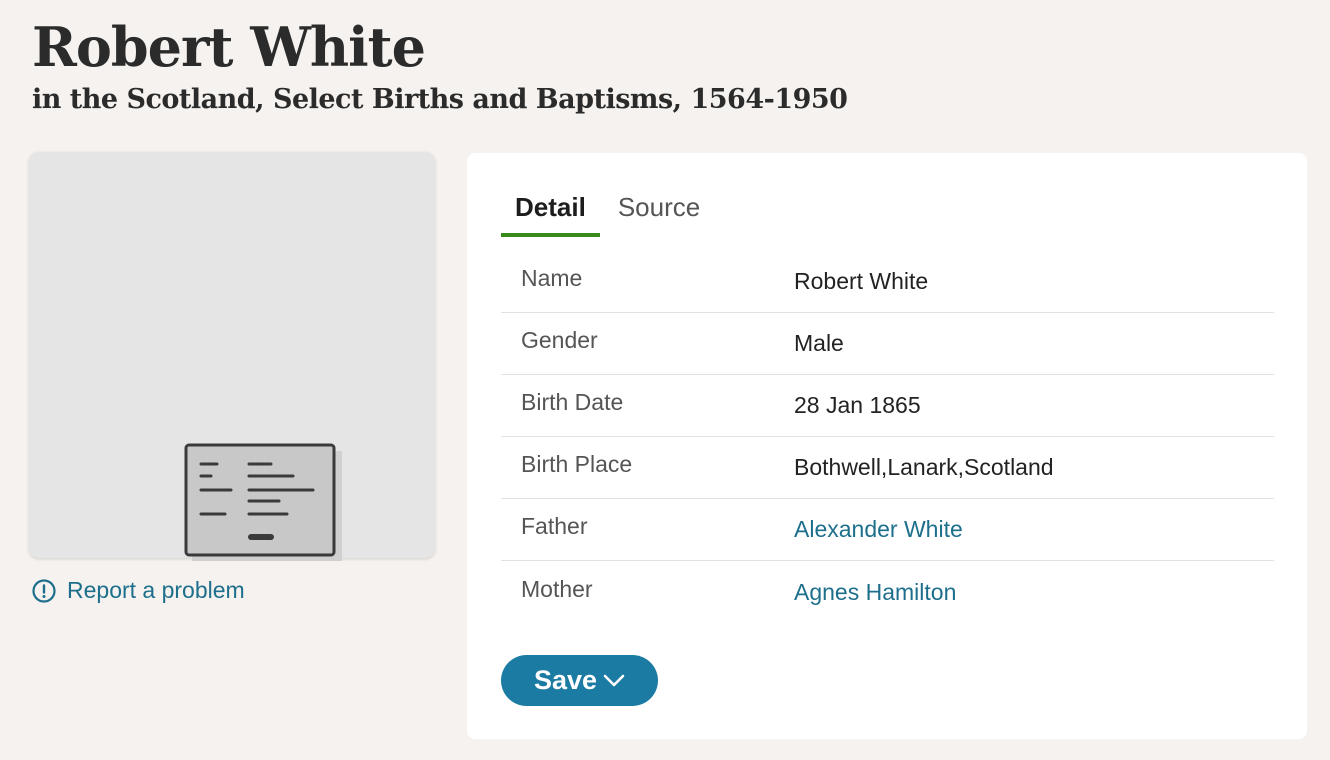 This screenshot has height=760, width=1330. What do you see at coordinates (557, 588) in the screenshot?
I see `detail-label: Mother` at bounding box center [557, 588].